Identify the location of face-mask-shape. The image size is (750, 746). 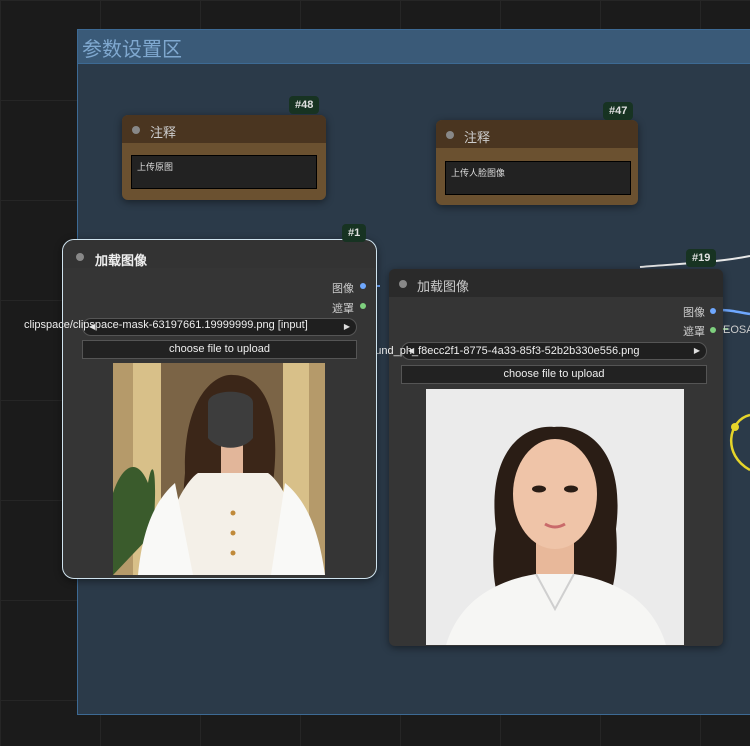
(230, 419).